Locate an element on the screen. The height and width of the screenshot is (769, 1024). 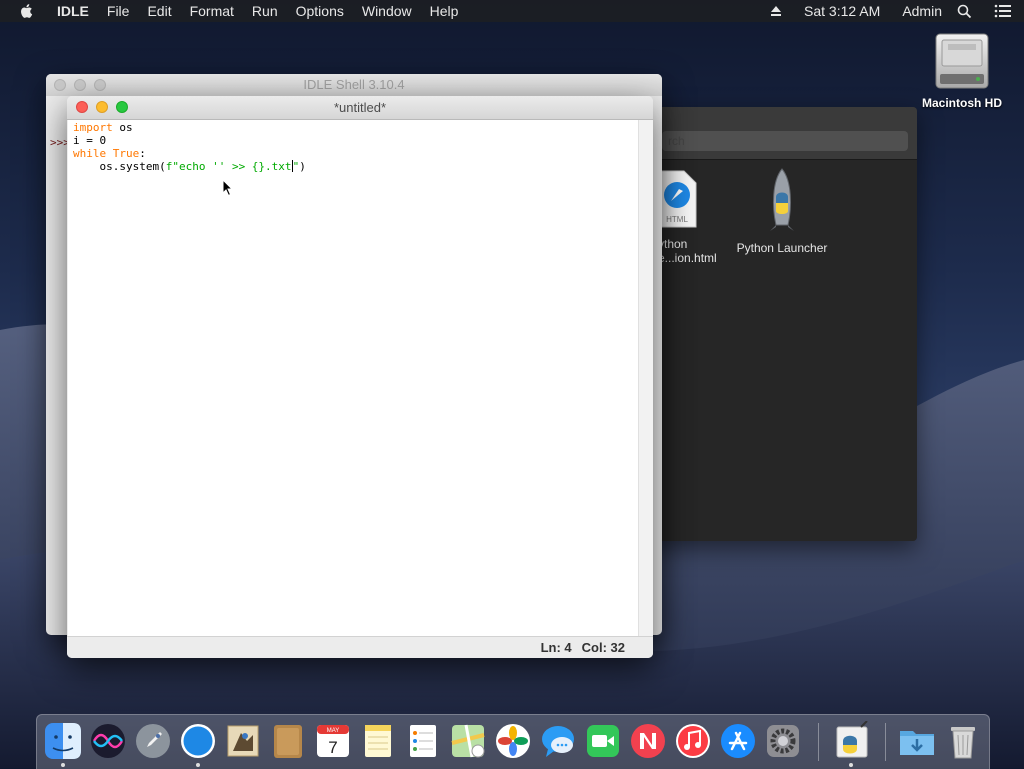
dock-siri is located at coordinates (108, 741).